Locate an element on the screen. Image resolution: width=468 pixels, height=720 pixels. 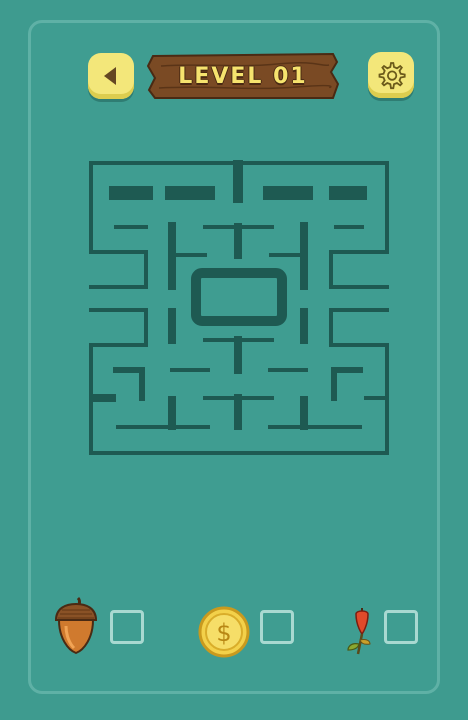
coin-icon: $ is located at coordinates (224, 632).